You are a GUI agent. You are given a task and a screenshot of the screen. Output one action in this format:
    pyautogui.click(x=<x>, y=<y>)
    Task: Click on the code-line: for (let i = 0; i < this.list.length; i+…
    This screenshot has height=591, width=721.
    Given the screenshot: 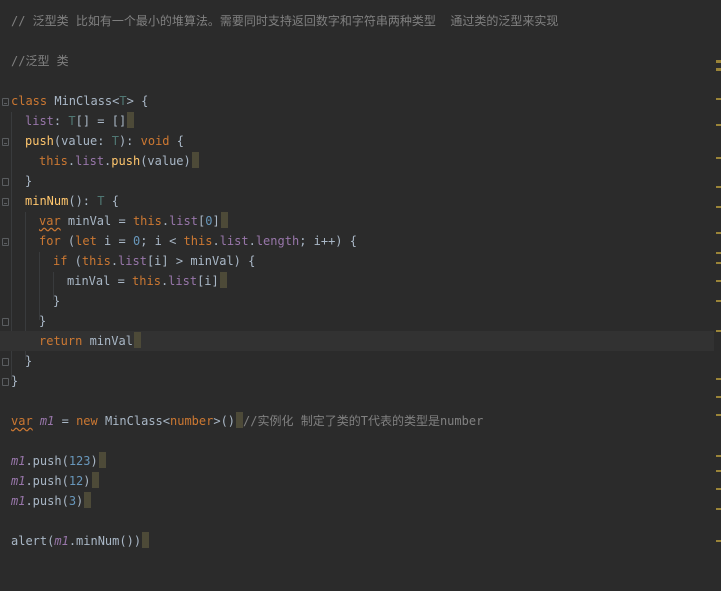 What is the action you would take?
    pyautogui.click(x=357, y=241)
    